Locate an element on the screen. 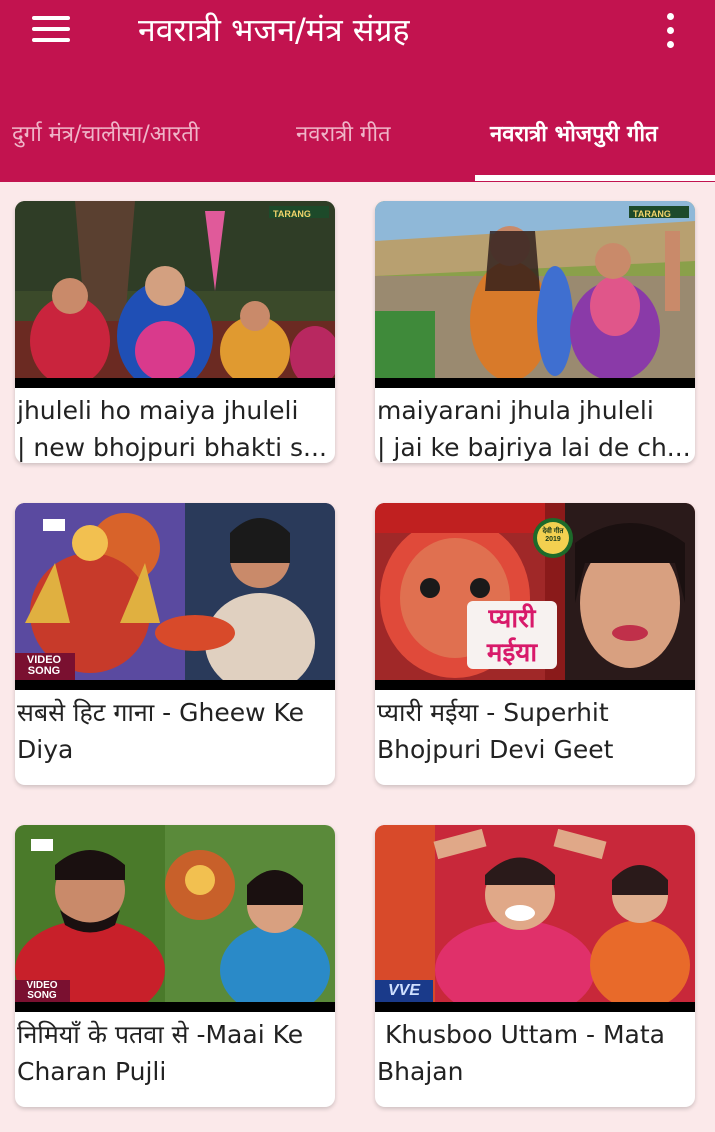  tab-durga-mantra: दुर्गा मंत्र/चालीसा/आरती is located at coordinates (105, 135).